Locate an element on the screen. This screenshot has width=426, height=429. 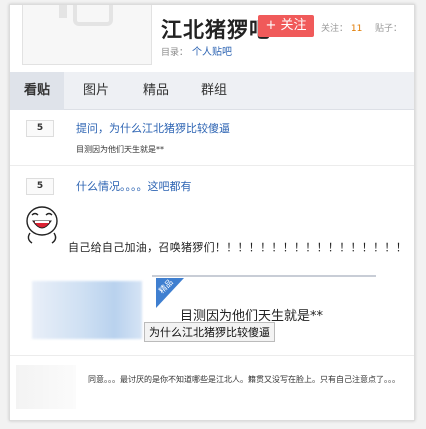
forum-tab-bar: 看贴 图片 精品 群组 is located at coordinates (212, 91).